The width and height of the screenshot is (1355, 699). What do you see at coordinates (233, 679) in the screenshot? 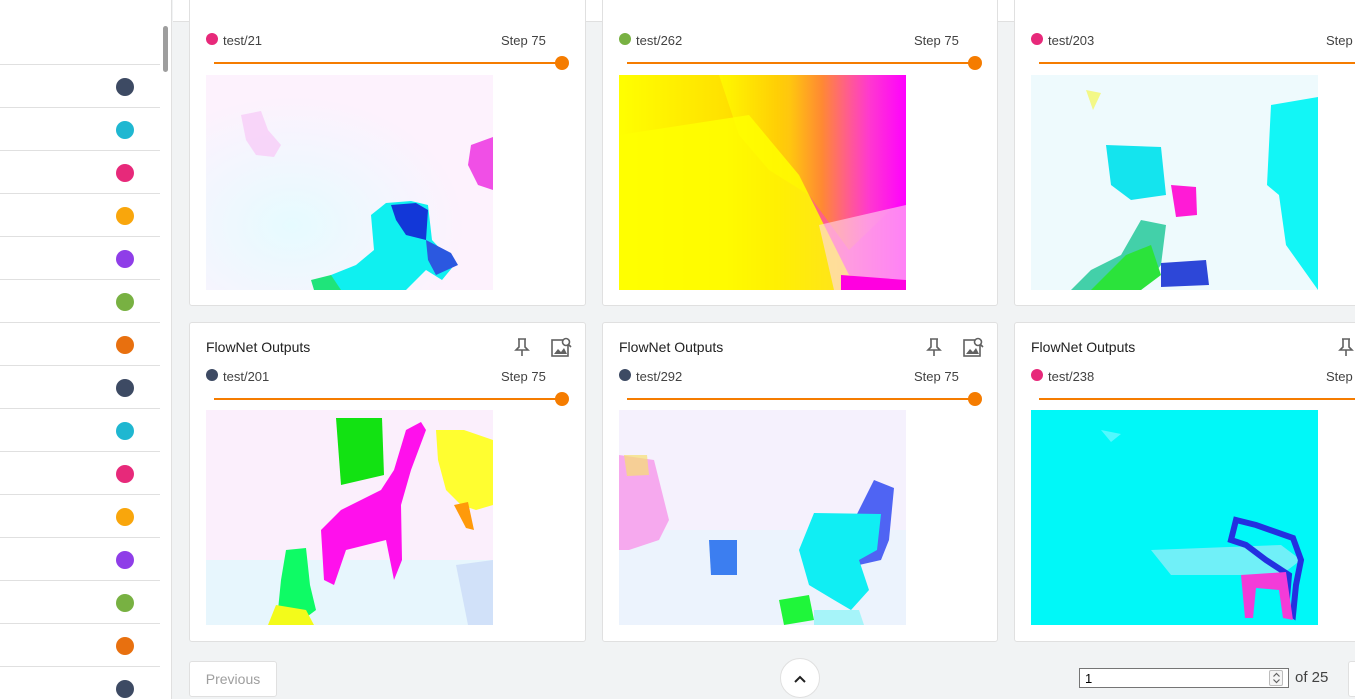
I see `previous-page-button: Previous` at bounding box center [233, 679].